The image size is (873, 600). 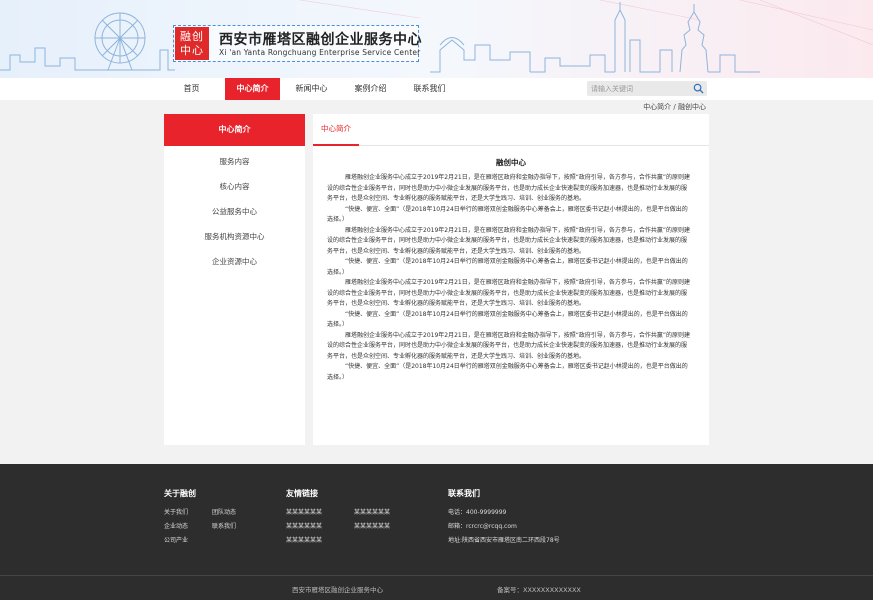 I want to click on footer-about-title: 关于融创, so click(x=180, y=493).